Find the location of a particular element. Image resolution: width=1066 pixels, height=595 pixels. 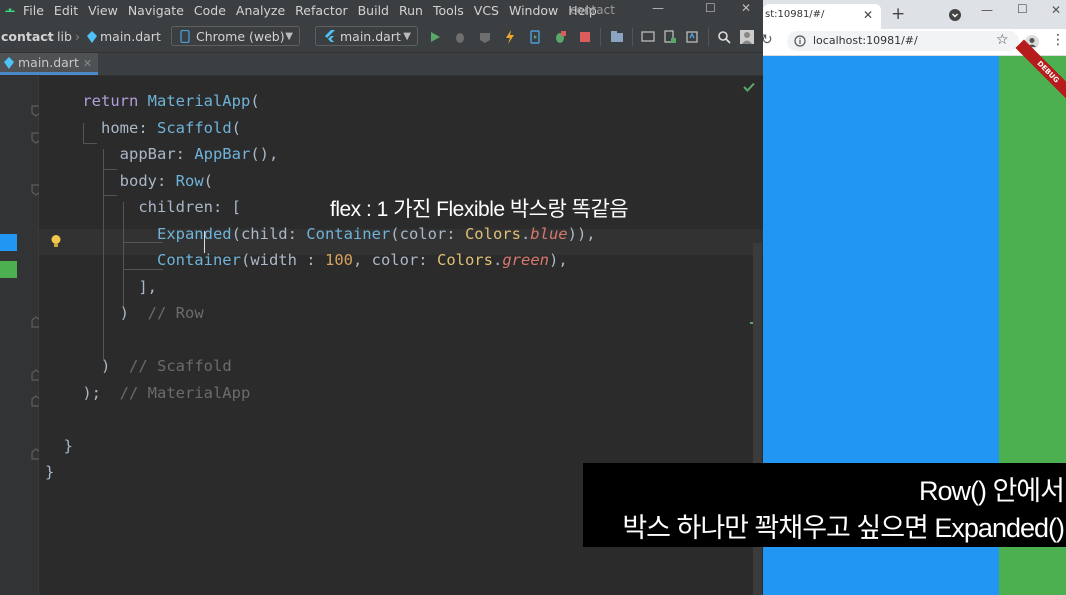

code-token: (width : is located at coordinates (282, 260).